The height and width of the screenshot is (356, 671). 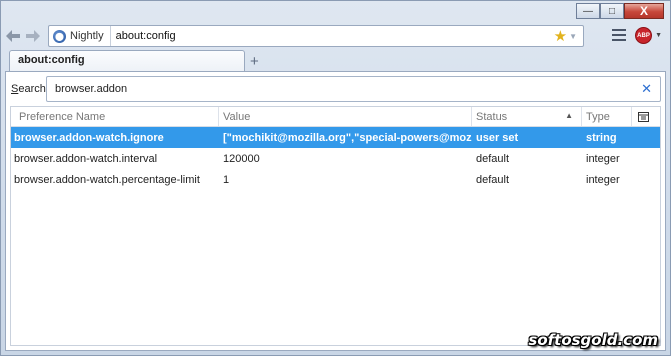 What do you see at coordinates (254, 61) in the screenshot?
I see `new-tab-button: +` at bounding box center [254, 61].